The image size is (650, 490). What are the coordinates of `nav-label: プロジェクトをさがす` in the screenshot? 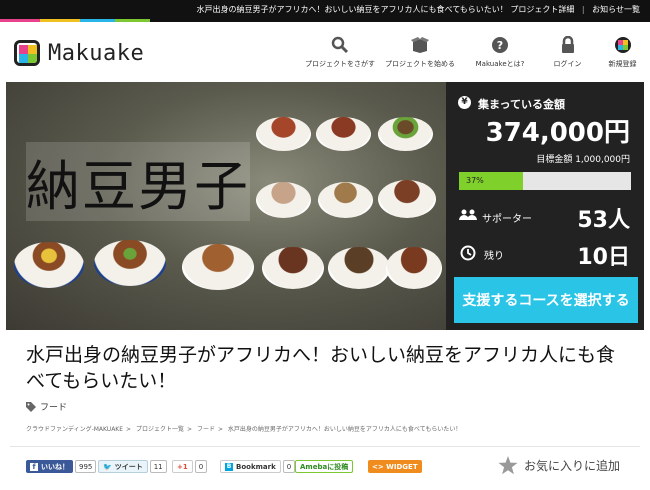 It's located at (340, 64).